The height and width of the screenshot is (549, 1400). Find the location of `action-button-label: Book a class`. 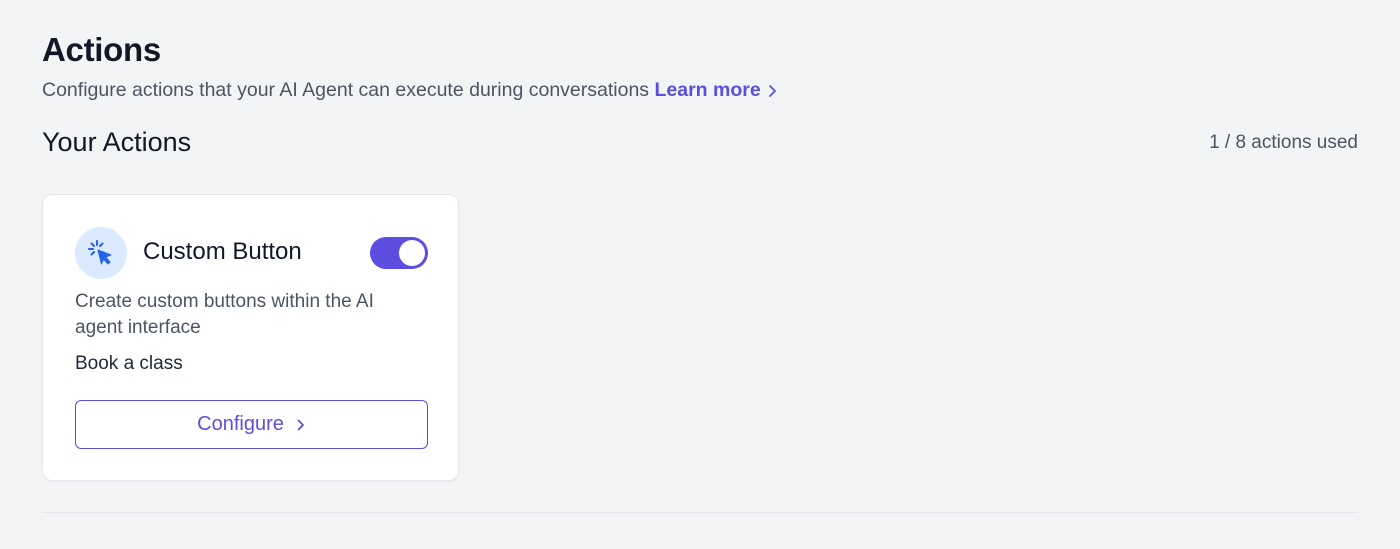

action-button-label: Book a class is located at coordinates (129, 363).